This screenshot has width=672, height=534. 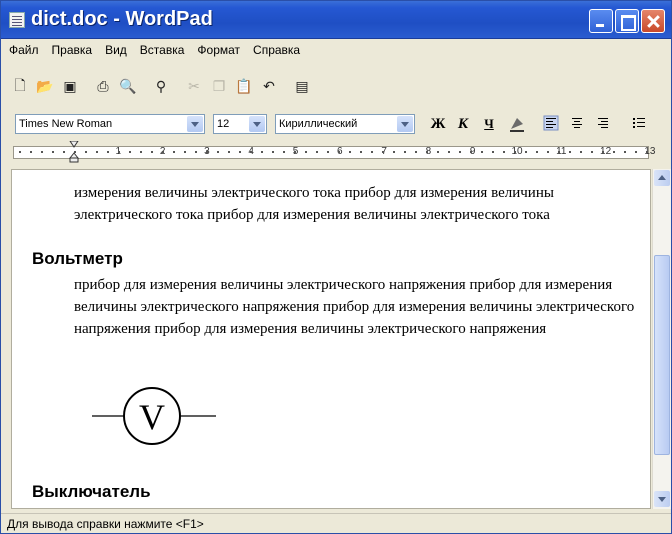 What do you see at coordinates (223, 124) in the screenshot?
I see `font-size-value: 12` at bounding box center [223, 124].